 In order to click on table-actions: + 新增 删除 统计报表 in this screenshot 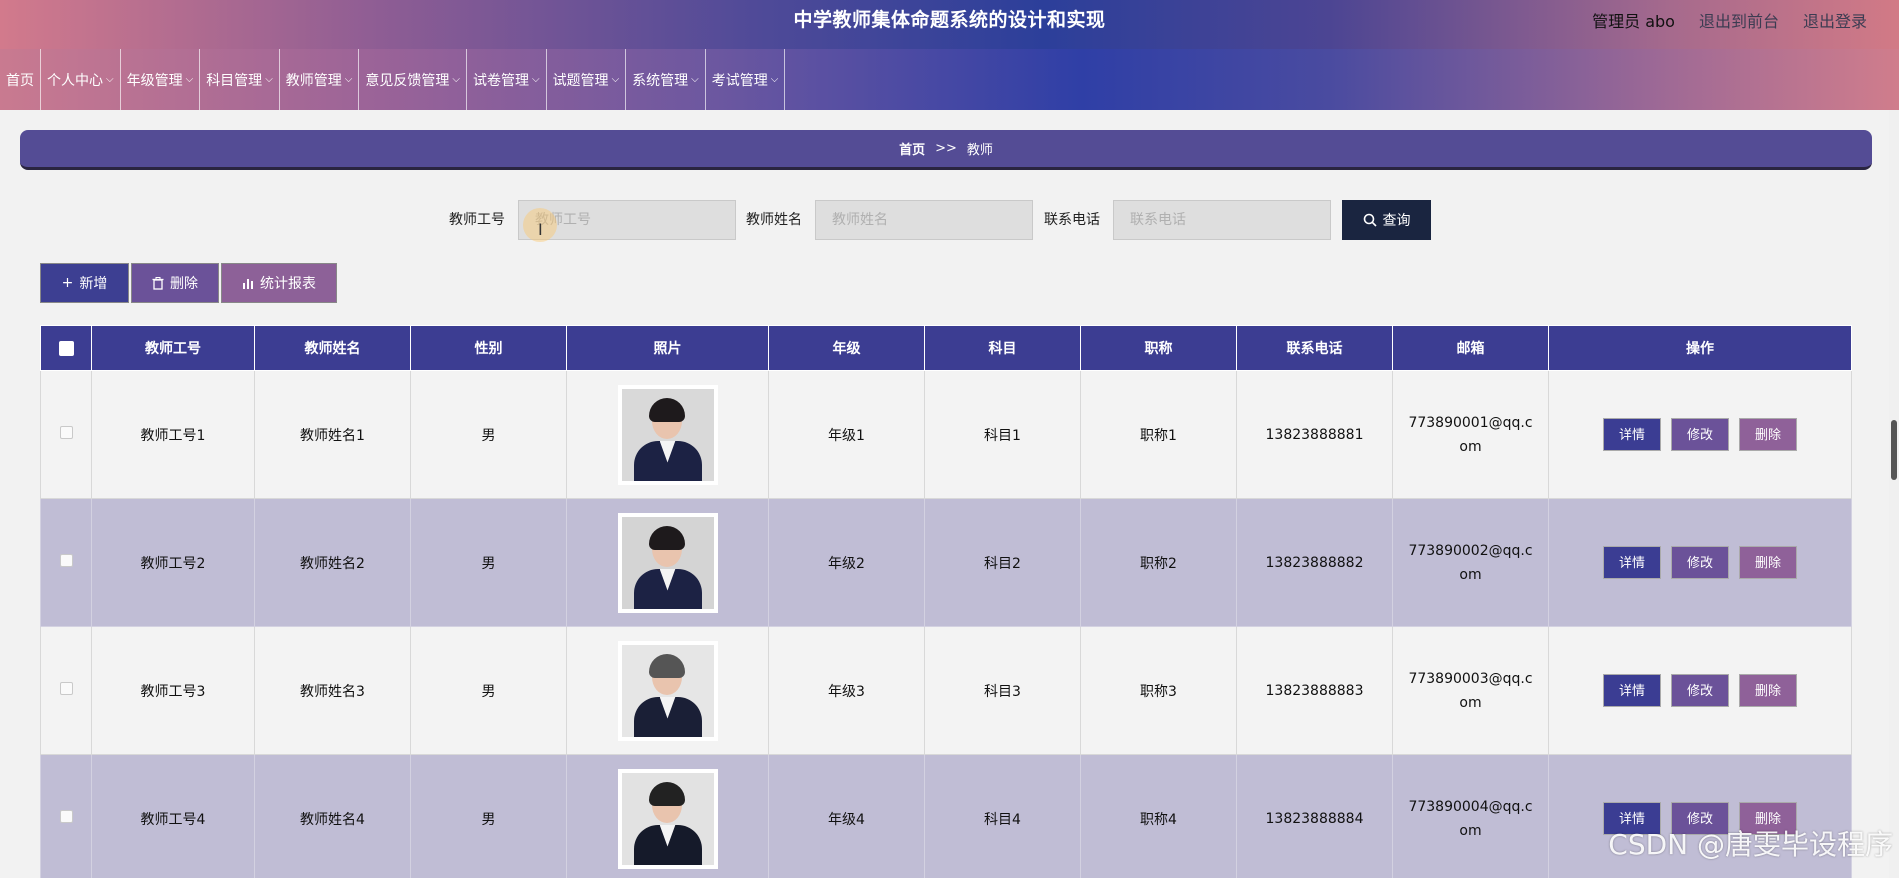, I will do `click(188, 283)`.